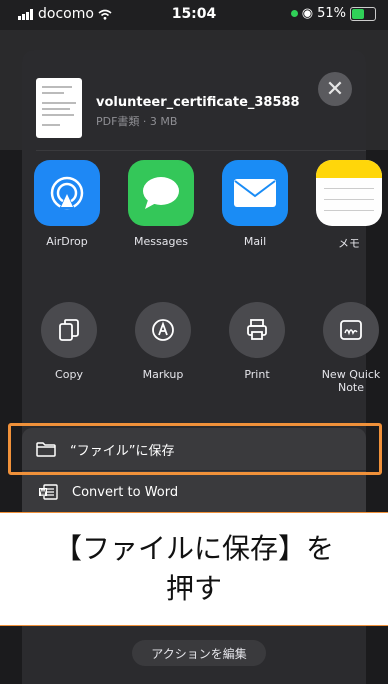 Image resolution: width=388 pixels, height=684 pixels. Describe the element at coordinates (163, 374) in the screenshot. I see `action-label: Markup` at that location.